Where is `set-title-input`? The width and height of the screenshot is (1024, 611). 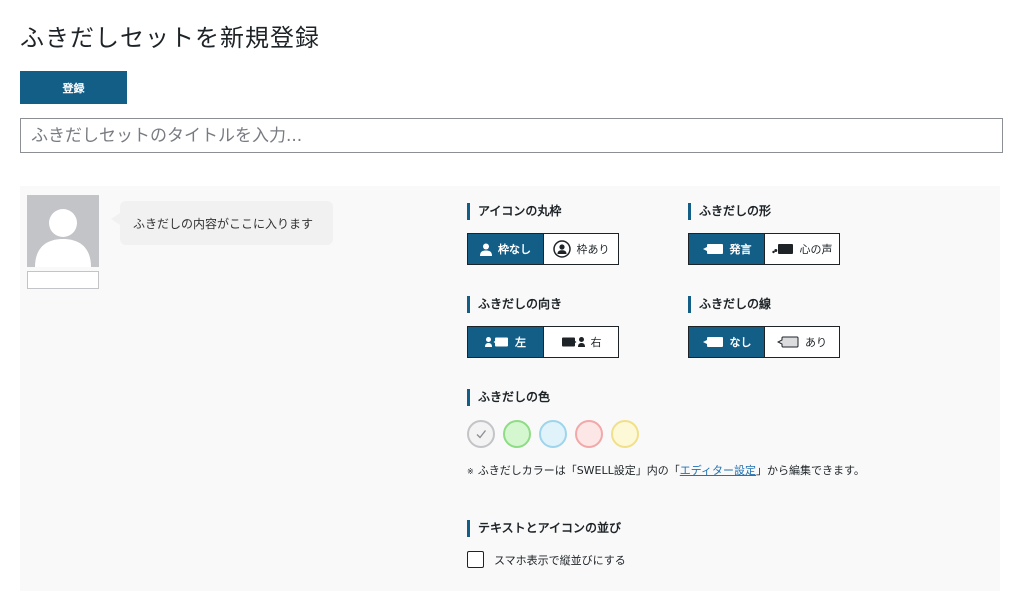 set-title-input is located at coordinates (511, 135).